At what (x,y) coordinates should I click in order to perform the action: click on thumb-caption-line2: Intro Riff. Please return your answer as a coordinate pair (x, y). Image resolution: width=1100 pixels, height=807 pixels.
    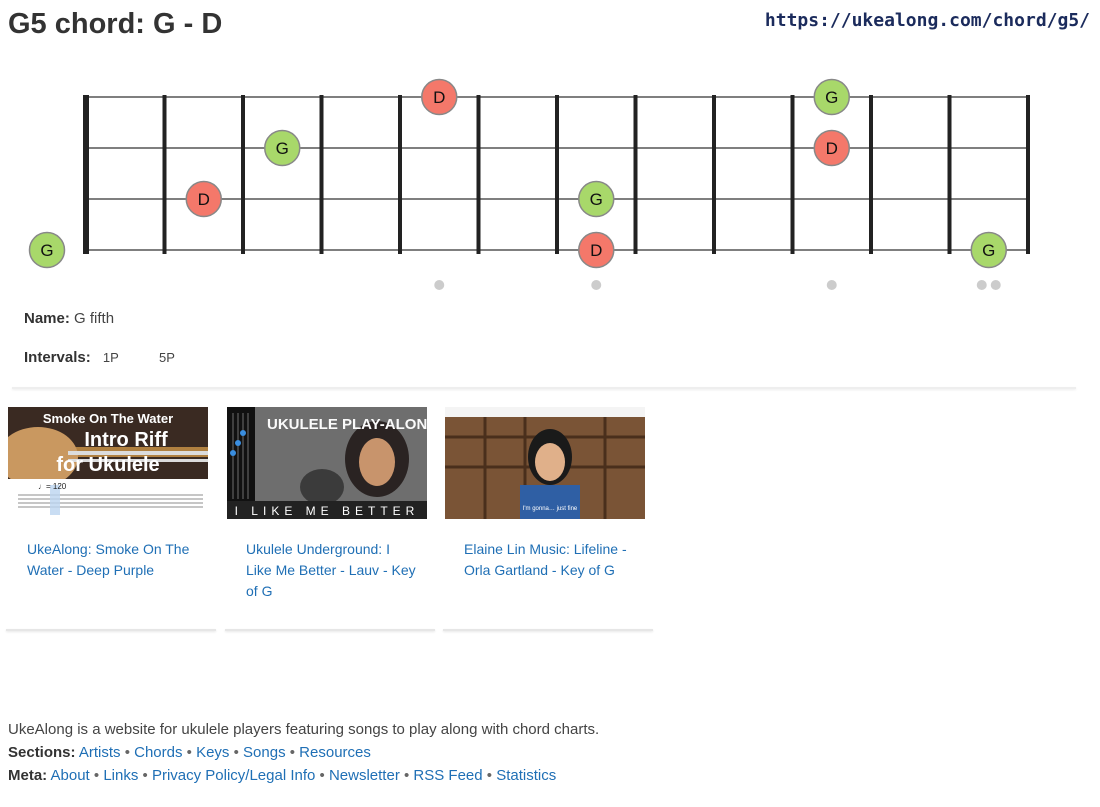
    Looking at the image, I should click on (126, 440).